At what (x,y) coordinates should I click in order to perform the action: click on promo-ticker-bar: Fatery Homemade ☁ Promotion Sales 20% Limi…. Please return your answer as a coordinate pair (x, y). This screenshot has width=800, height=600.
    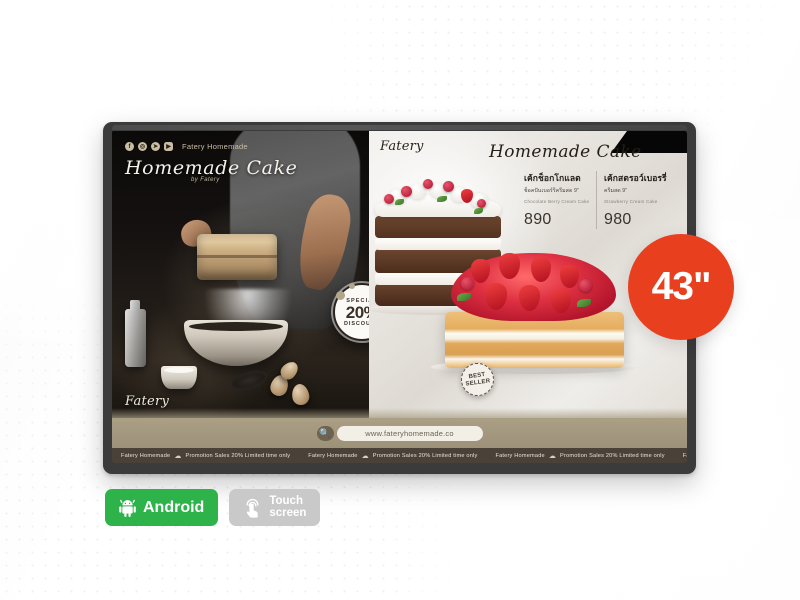
    Looking at the image, I should click on (399, 455).